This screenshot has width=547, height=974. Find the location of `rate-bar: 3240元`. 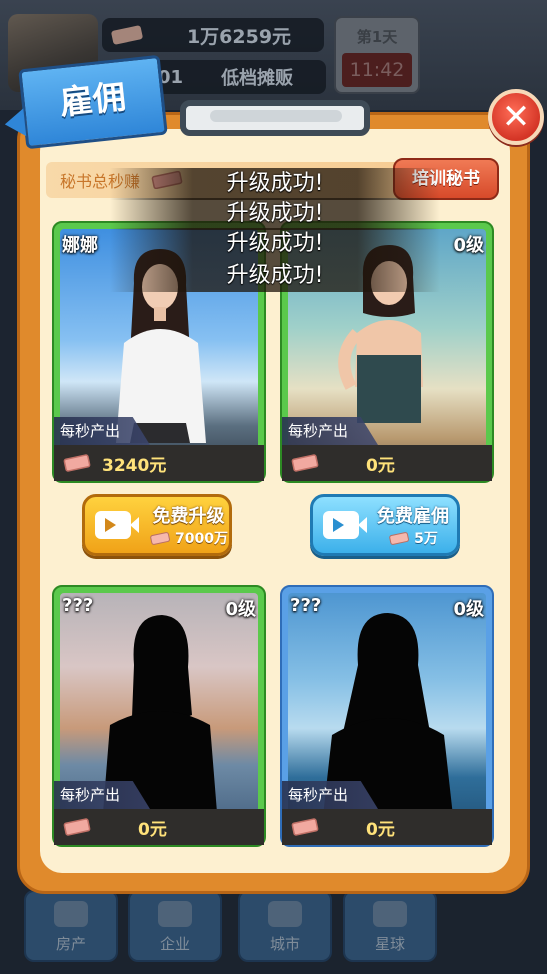

rate-bar: 3240元 is located at coordinates (159, 463).